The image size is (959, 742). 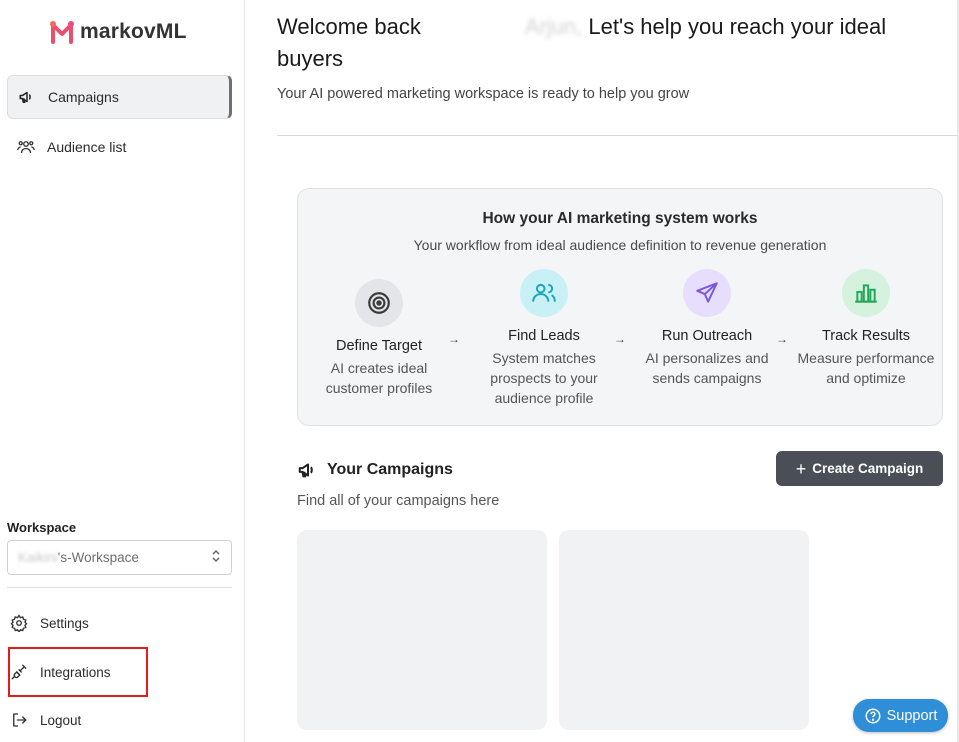 I want to click on workspace-value: Kaikini's-Workspace, so click(x=78, y=557).